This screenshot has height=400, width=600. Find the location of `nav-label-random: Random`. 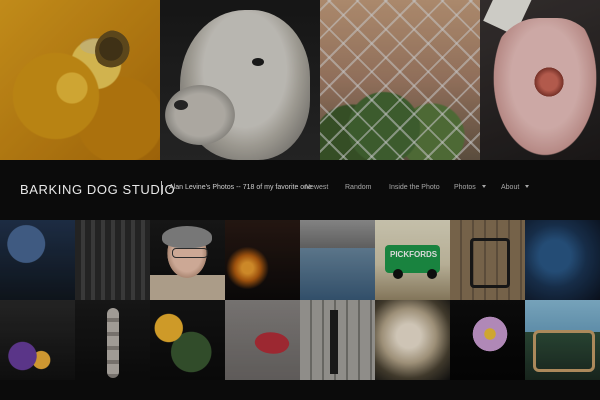

nav-label-random: Random is located at coordinates (358, 187).